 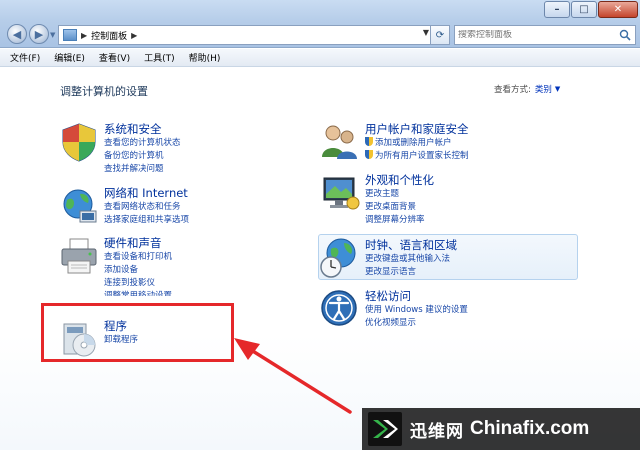 I want to click on page-title: 调整计算机的设置, so click(x=104, y=91).